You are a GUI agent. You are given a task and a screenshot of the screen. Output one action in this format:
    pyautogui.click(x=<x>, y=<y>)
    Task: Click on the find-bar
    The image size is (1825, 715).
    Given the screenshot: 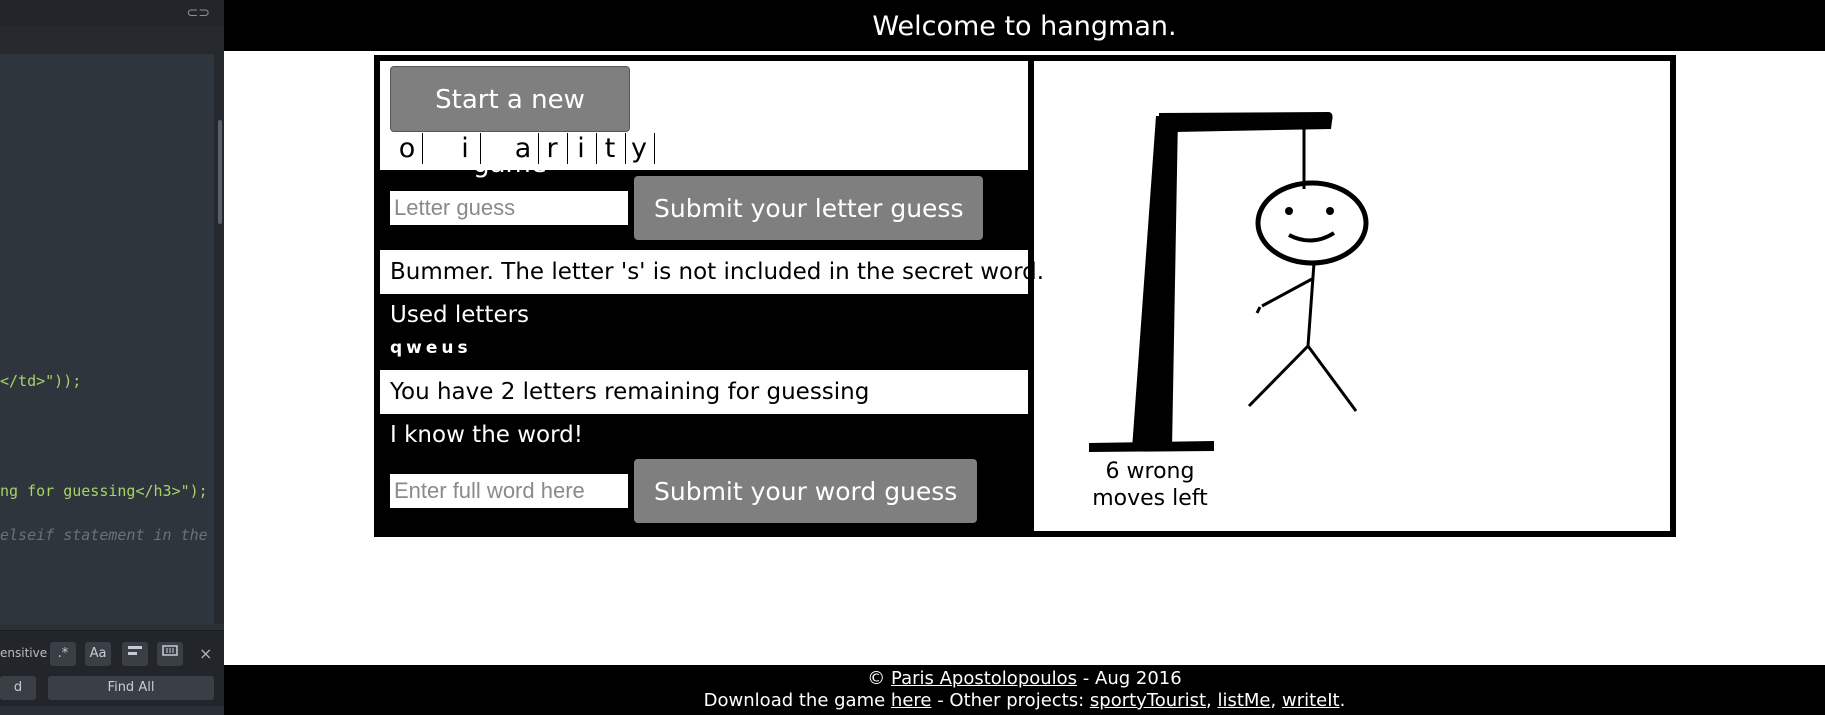 What is the action you would take?
    pyautogui.click(x=112, y=672)
    